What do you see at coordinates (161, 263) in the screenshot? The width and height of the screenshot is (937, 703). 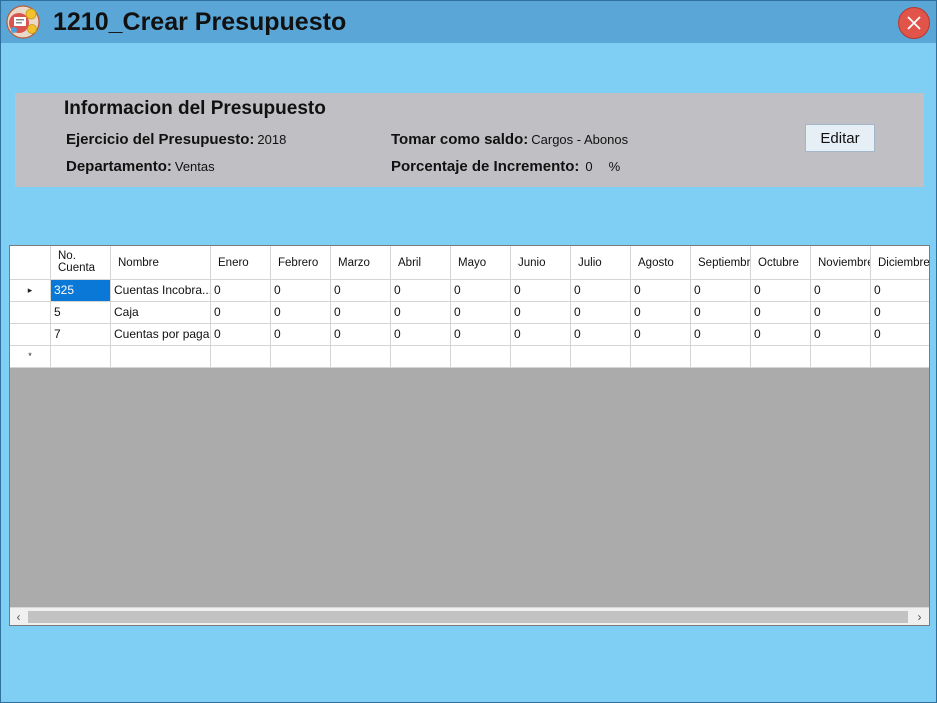 I see `column-header-nombre: Nombre` at bounding box center [161, 263].